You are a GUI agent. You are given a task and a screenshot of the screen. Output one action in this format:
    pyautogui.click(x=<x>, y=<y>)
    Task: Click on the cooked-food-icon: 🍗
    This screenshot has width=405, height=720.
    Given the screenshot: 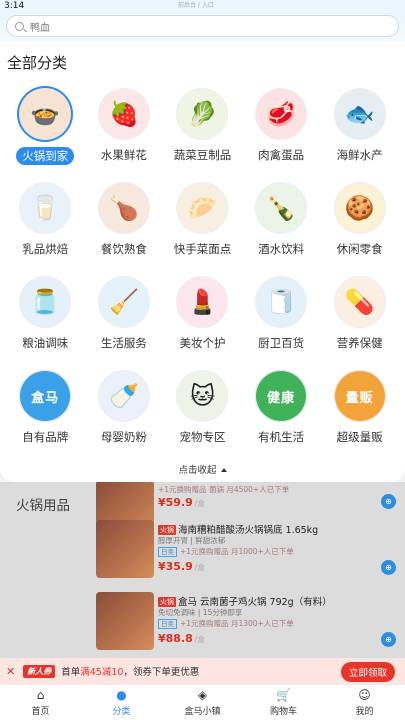 What is the action you would take?
    pyautogui.click(x=123, y=208)
    